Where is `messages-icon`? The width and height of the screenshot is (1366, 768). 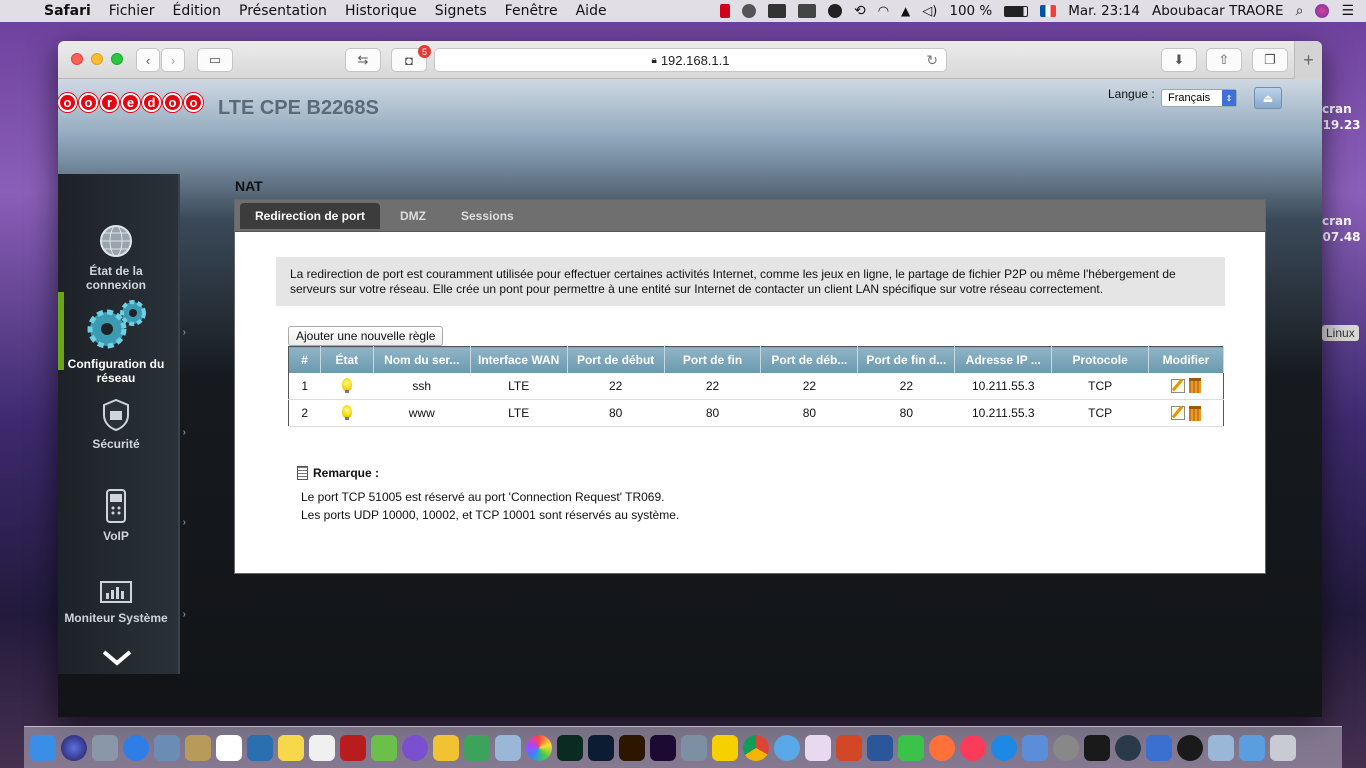 messages-icon is located at coordinates (787, 747).